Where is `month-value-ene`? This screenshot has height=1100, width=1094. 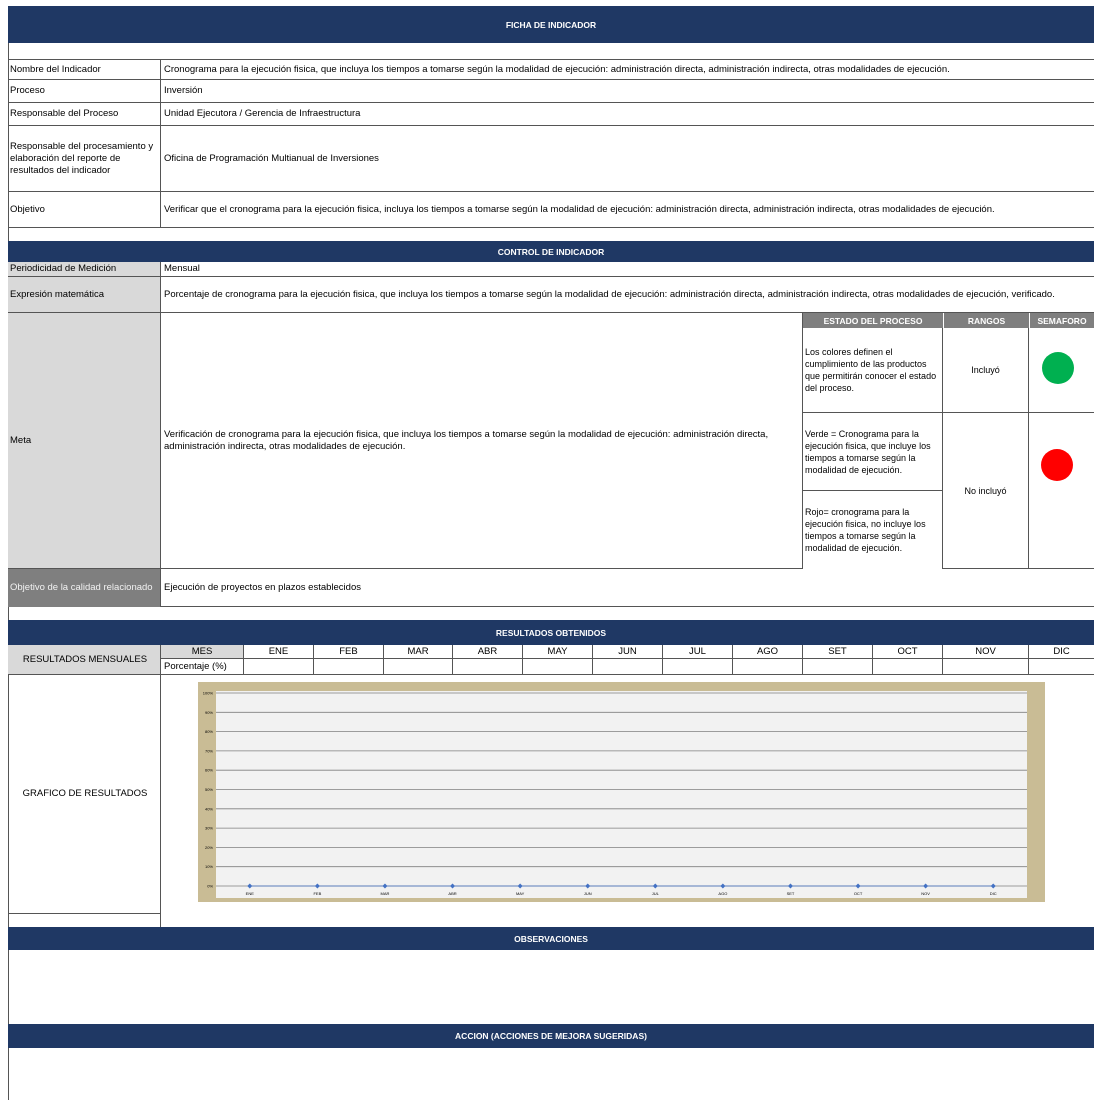
month-value-ene is located at coordinates (279, 667).